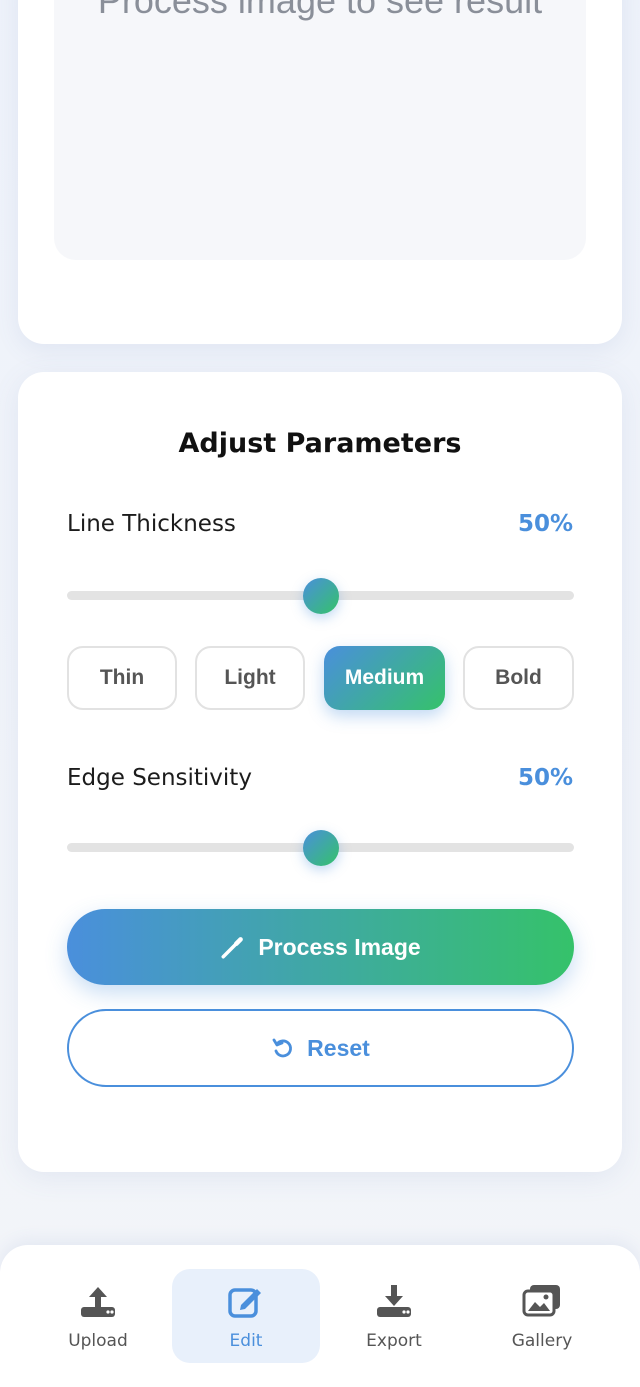  Describe the element at coordinates (338, 1047) in the screenshot. I see `reset-label: Reset` at that location.